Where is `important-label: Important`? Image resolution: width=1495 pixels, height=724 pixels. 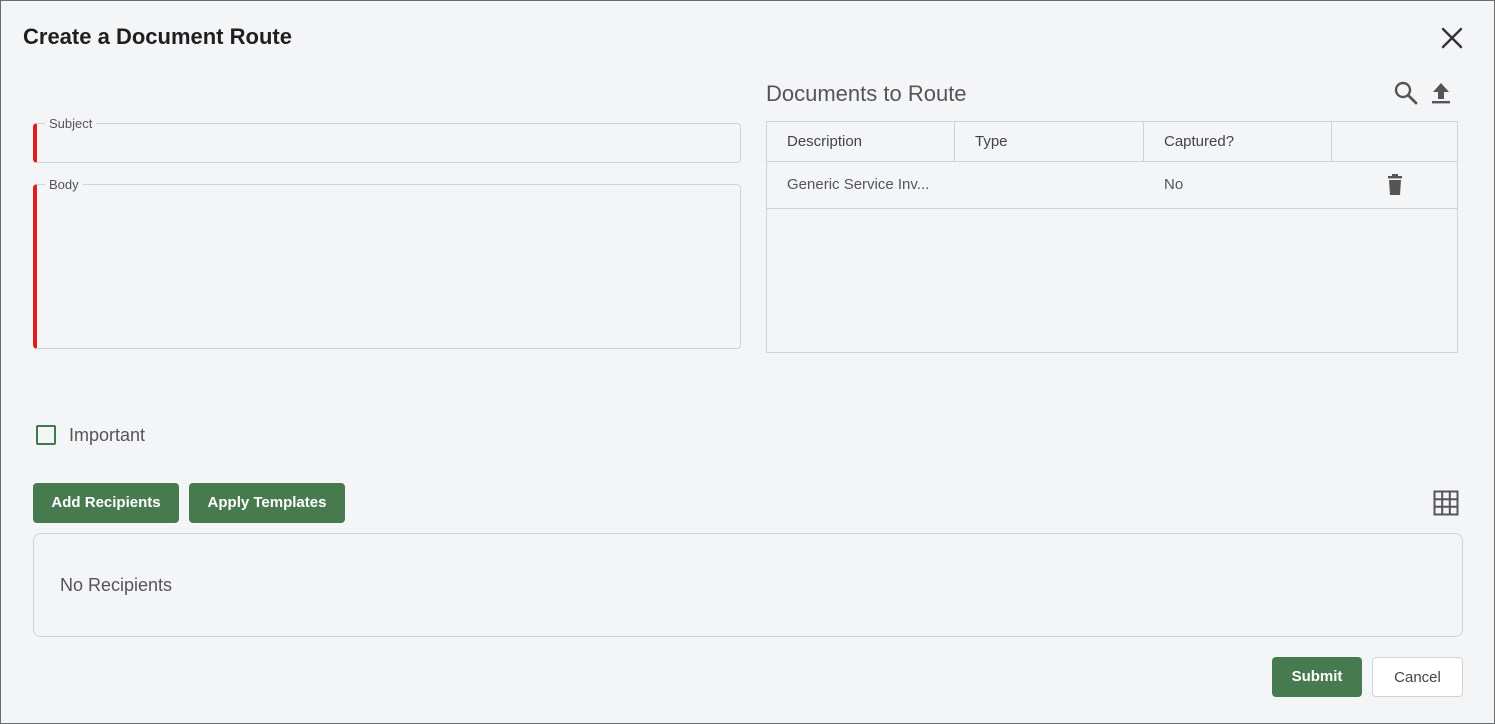 important-label: Important is located at coordinates (107, 435).